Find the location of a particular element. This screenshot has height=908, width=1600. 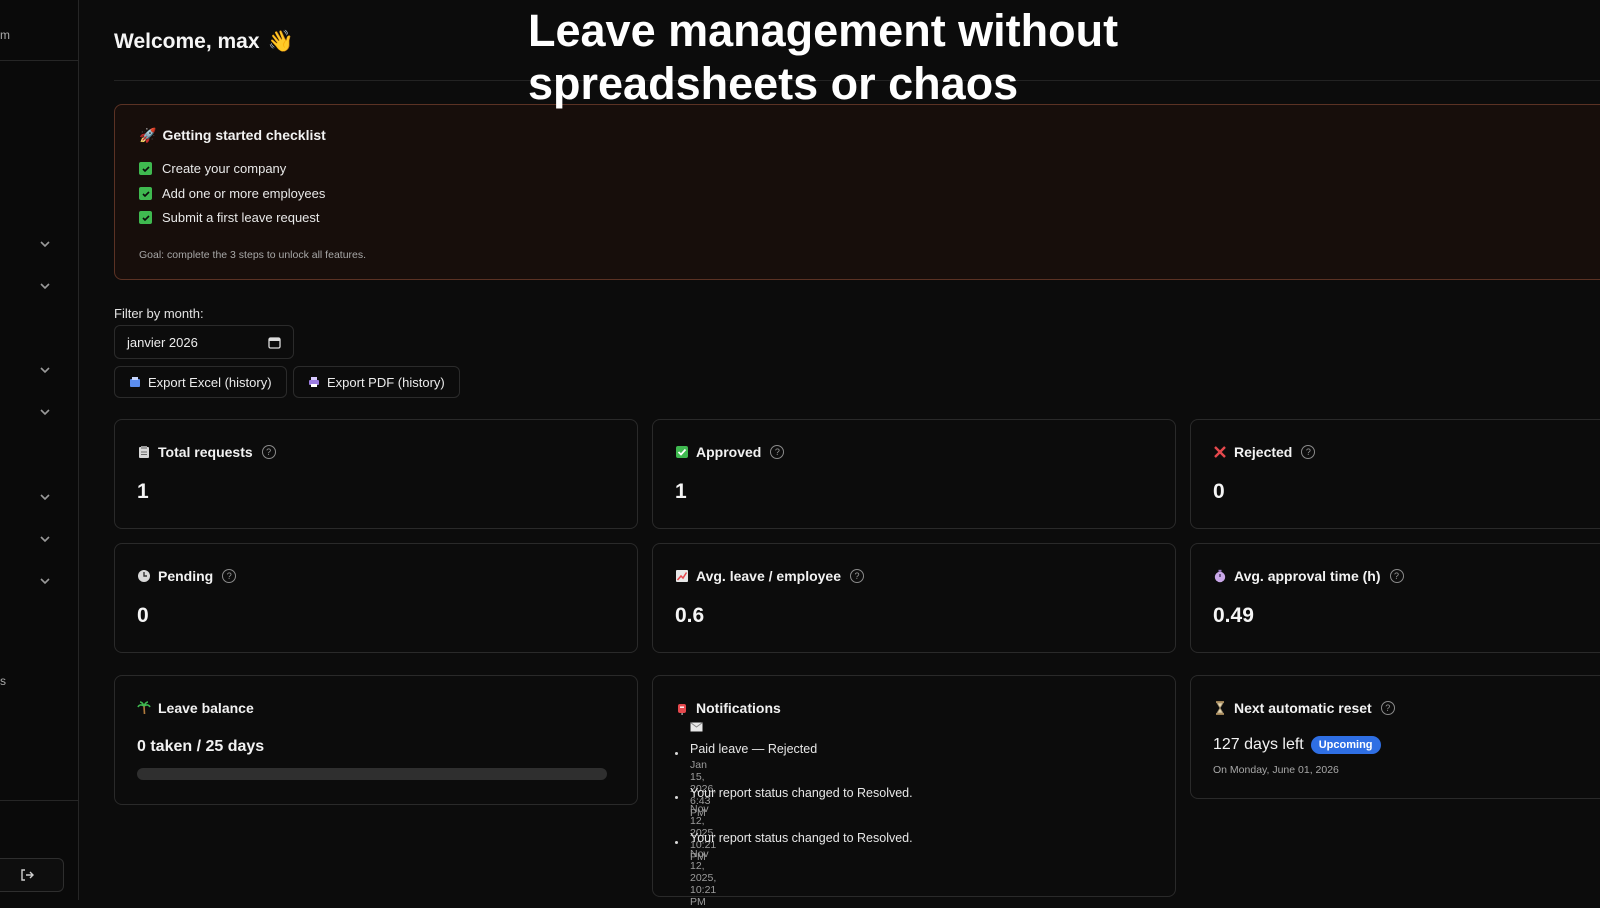

check-box-icon is located at coordinates (682, 452).